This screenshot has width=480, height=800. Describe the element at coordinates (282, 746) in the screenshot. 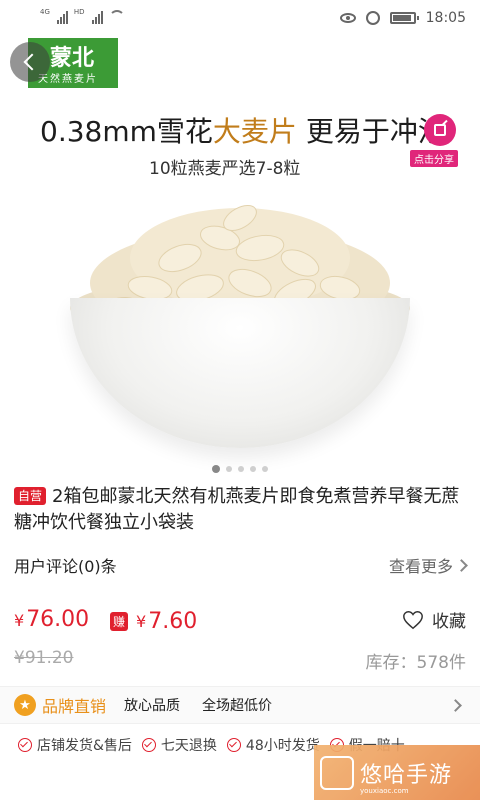

I see `service-label: 48小时发货` at that location.